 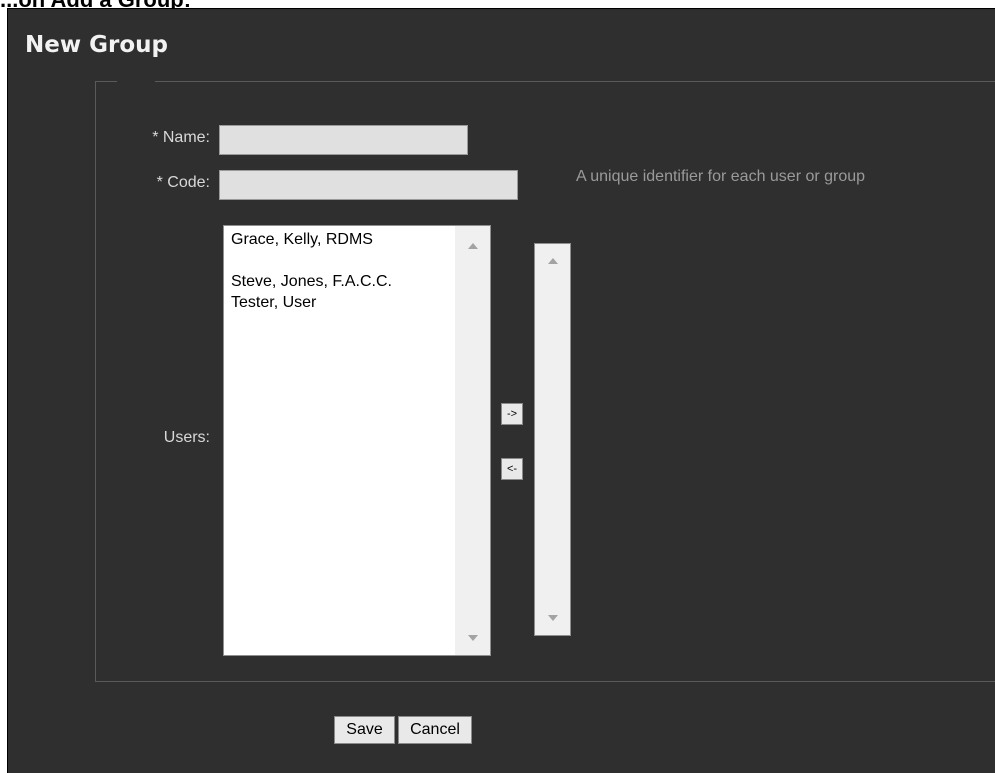 I want to click on list-item, so click(x=342, y=260).